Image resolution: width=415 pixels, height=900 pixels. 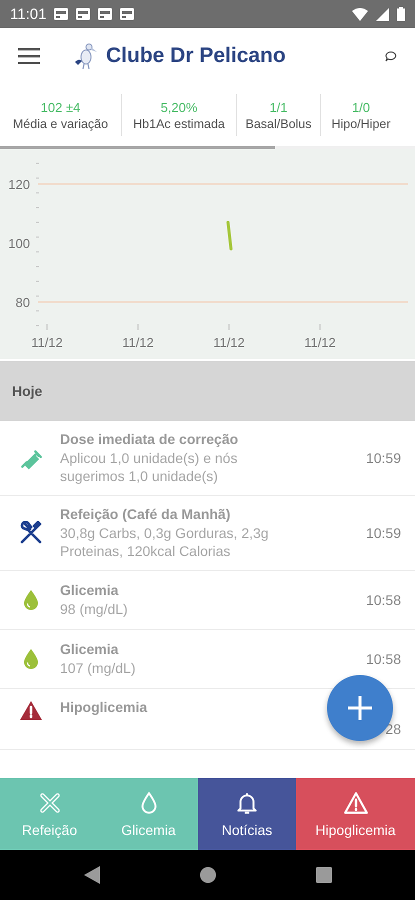 I want to click on stat-value: 1/1, so click(x=278, y=107).